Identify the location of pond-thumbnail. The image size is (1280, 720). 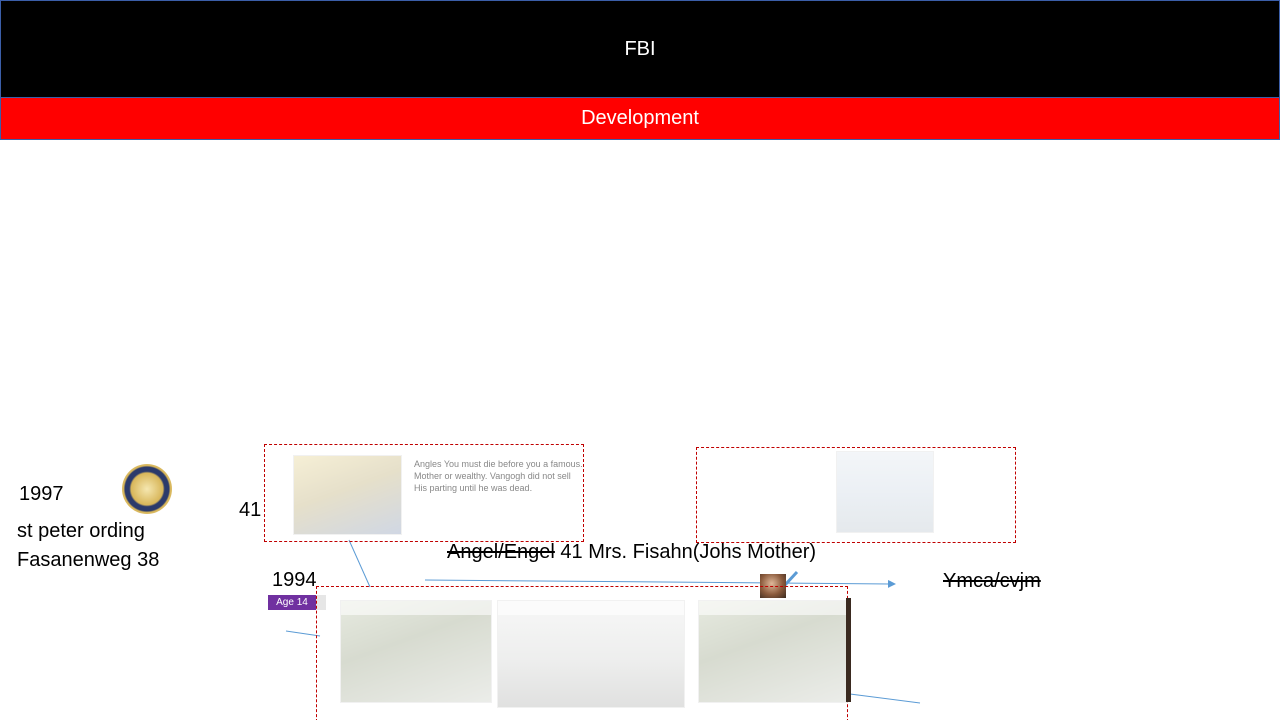
(885, 492).